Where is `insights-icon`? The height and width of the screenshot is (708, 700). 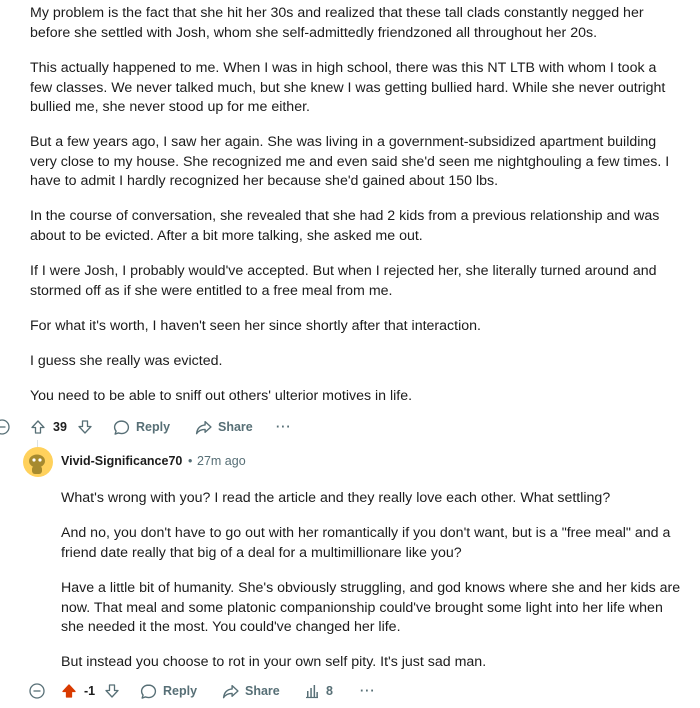 insights-icon is located at coordinates (312, 692).